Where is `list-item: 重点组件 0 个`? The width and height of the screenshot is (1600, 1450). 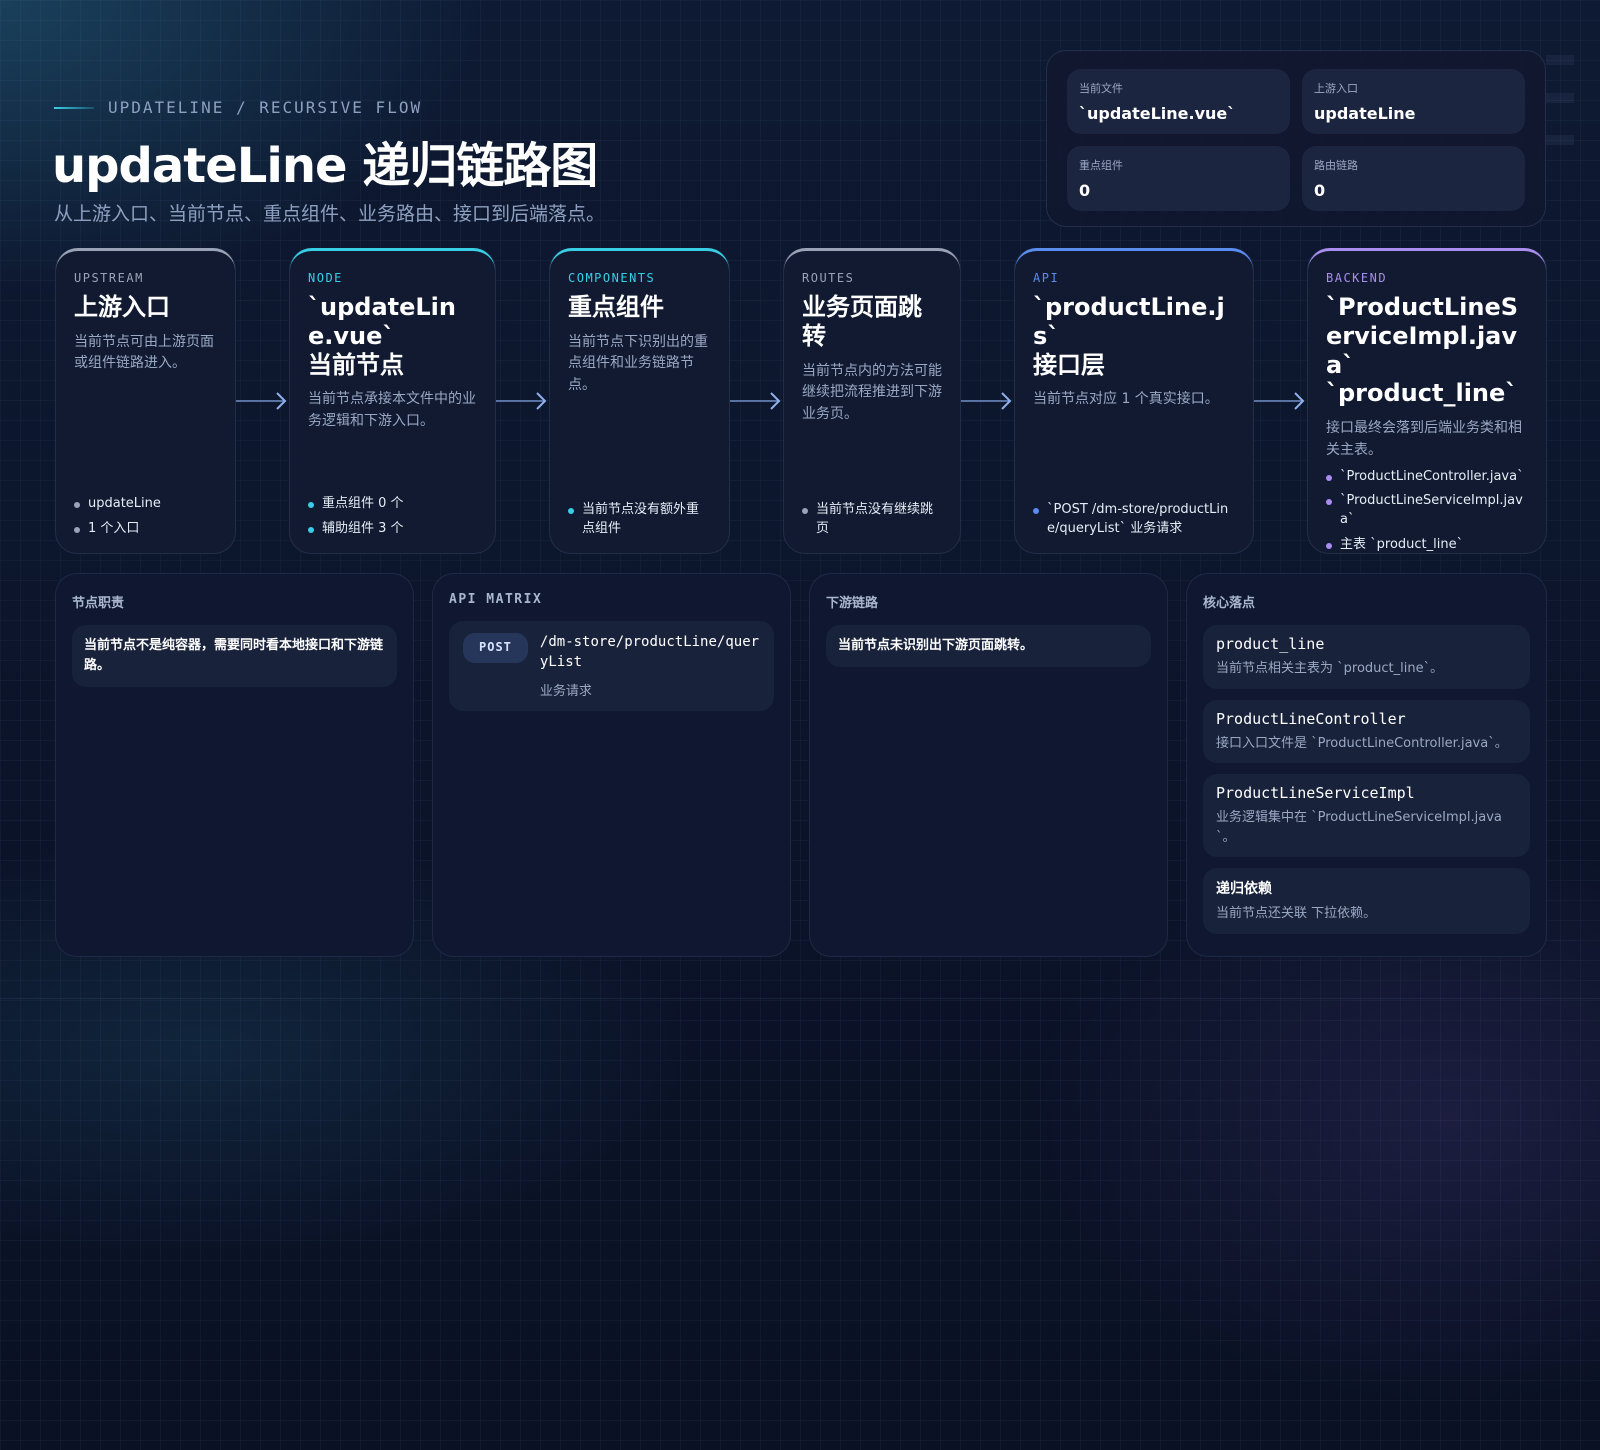
list-item: 重点组件 0 个 is located at coordinates (392, 504).